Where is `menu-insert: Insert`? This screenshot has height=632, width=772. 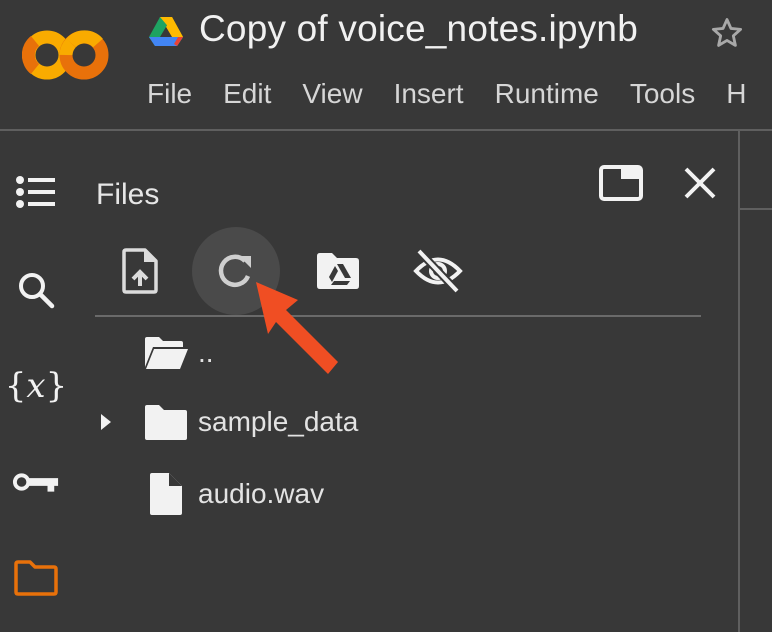
menu-insert: Insert is located at coordinates (429, 94).